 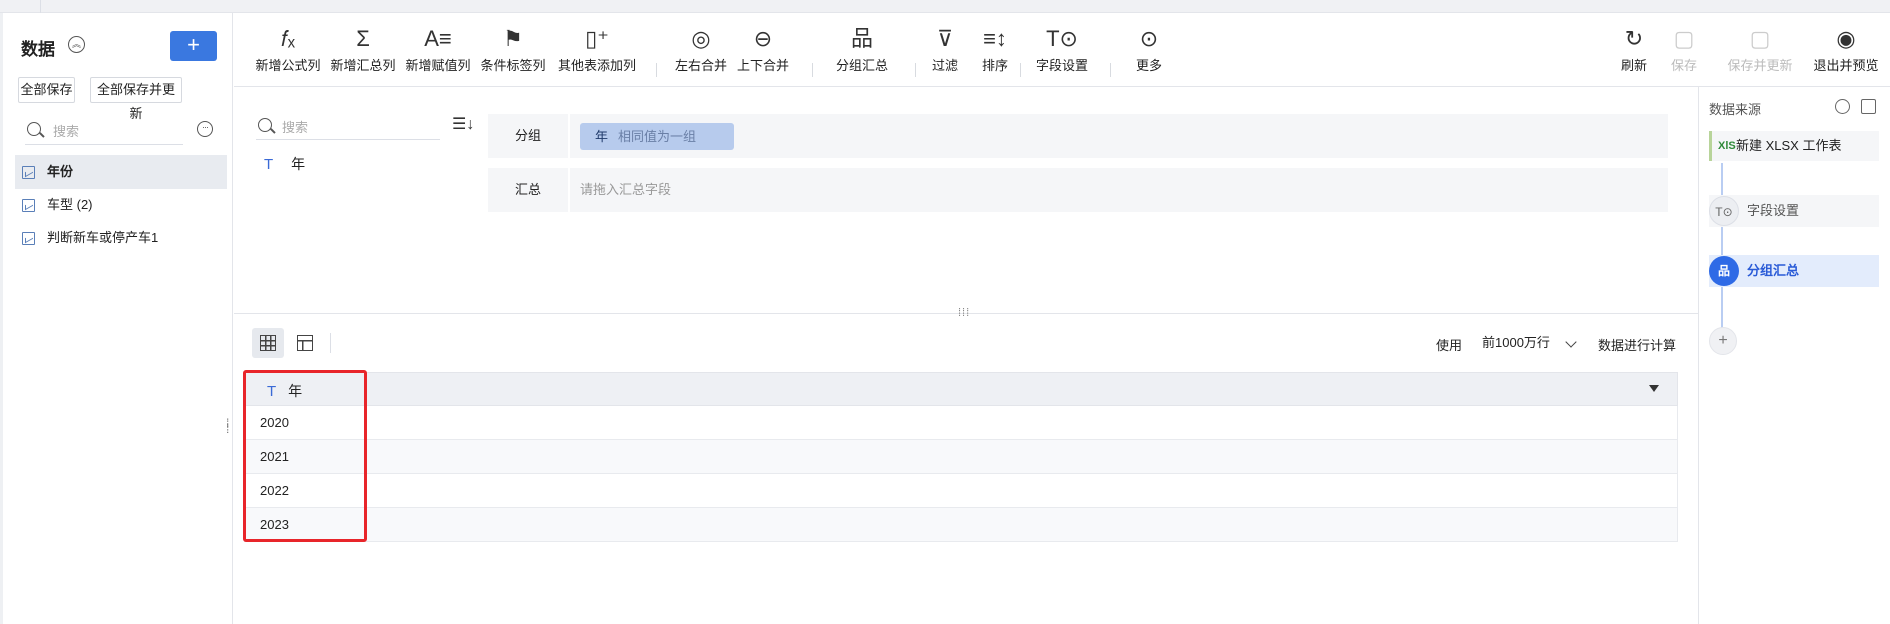 I want to click on field-name: 年, so click(x=298, y=164).